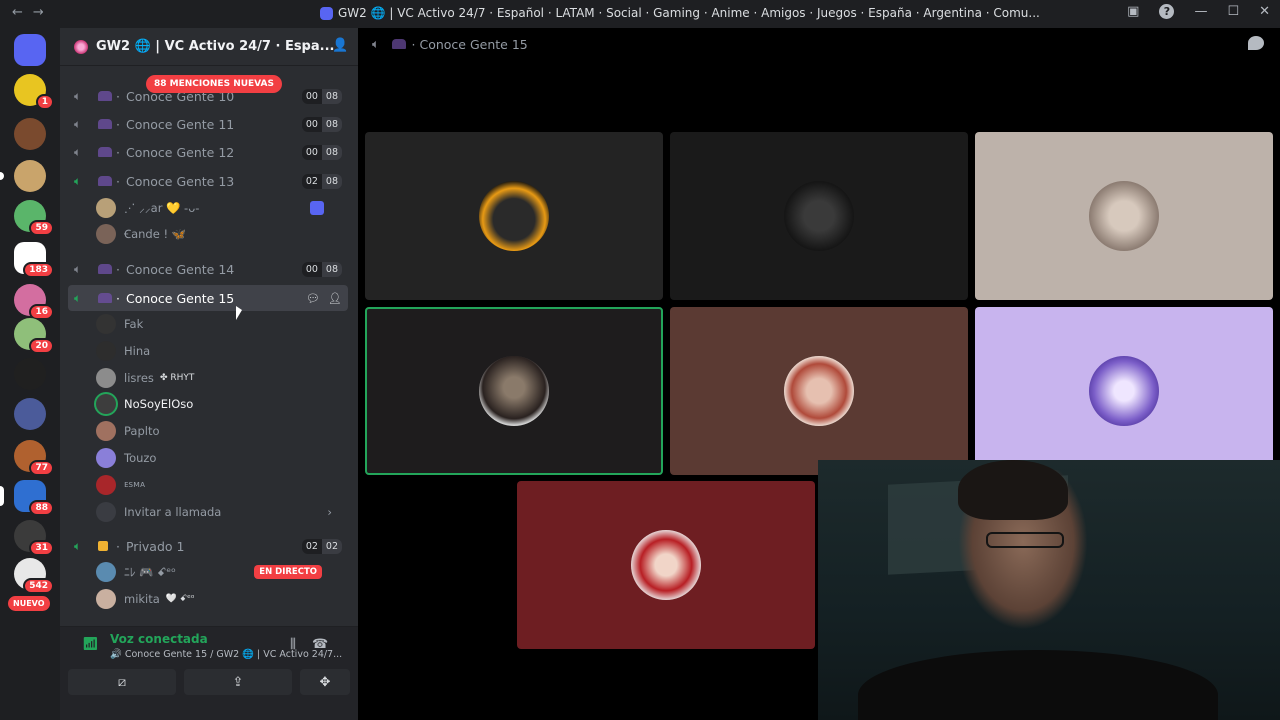 The height and width of the screenshot is (720, 1280). Describe the element at coordinates (135, 485) in the screenshot. I see `user-name: ᴇꜱᴍᴀ` at that location.